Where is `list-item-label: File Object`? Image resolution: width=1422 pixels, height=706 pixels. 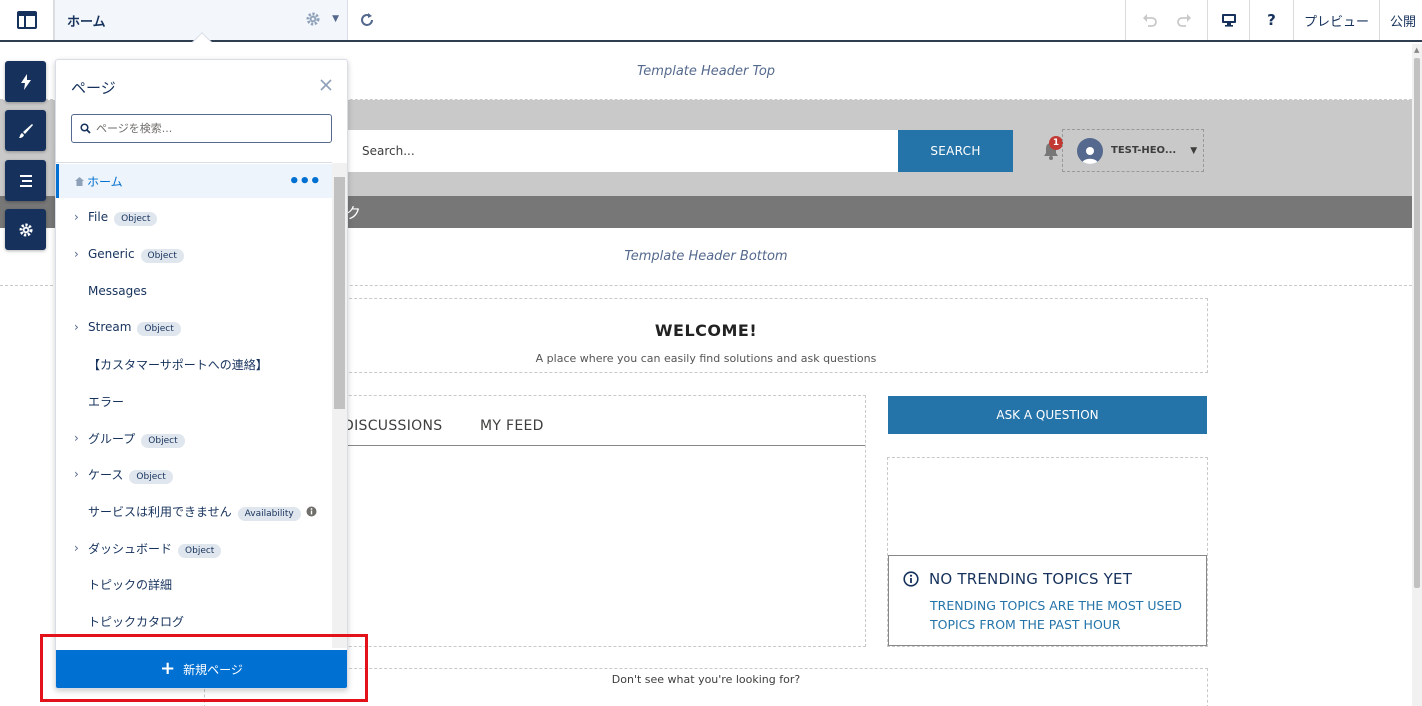
list-item-label: File Object is located at coordinates (123, 218).